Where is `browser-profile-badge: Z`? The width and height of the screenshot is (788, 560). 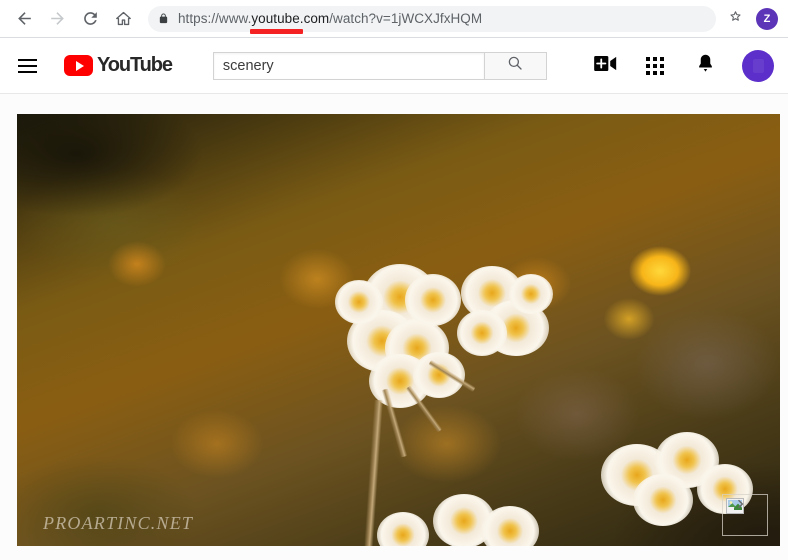
browser-profile-badge: Z is located at coordinates (767, 18).